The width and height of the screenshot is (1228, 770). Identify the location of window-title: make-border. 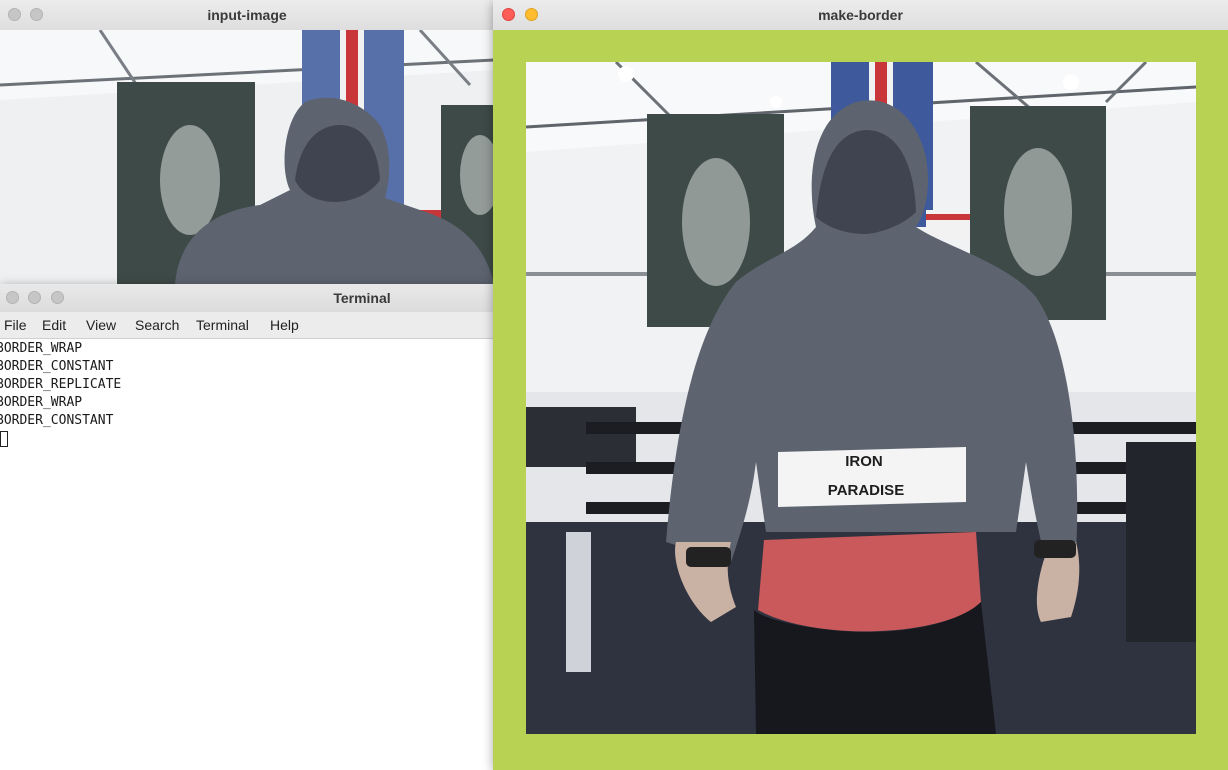
(860, 15).